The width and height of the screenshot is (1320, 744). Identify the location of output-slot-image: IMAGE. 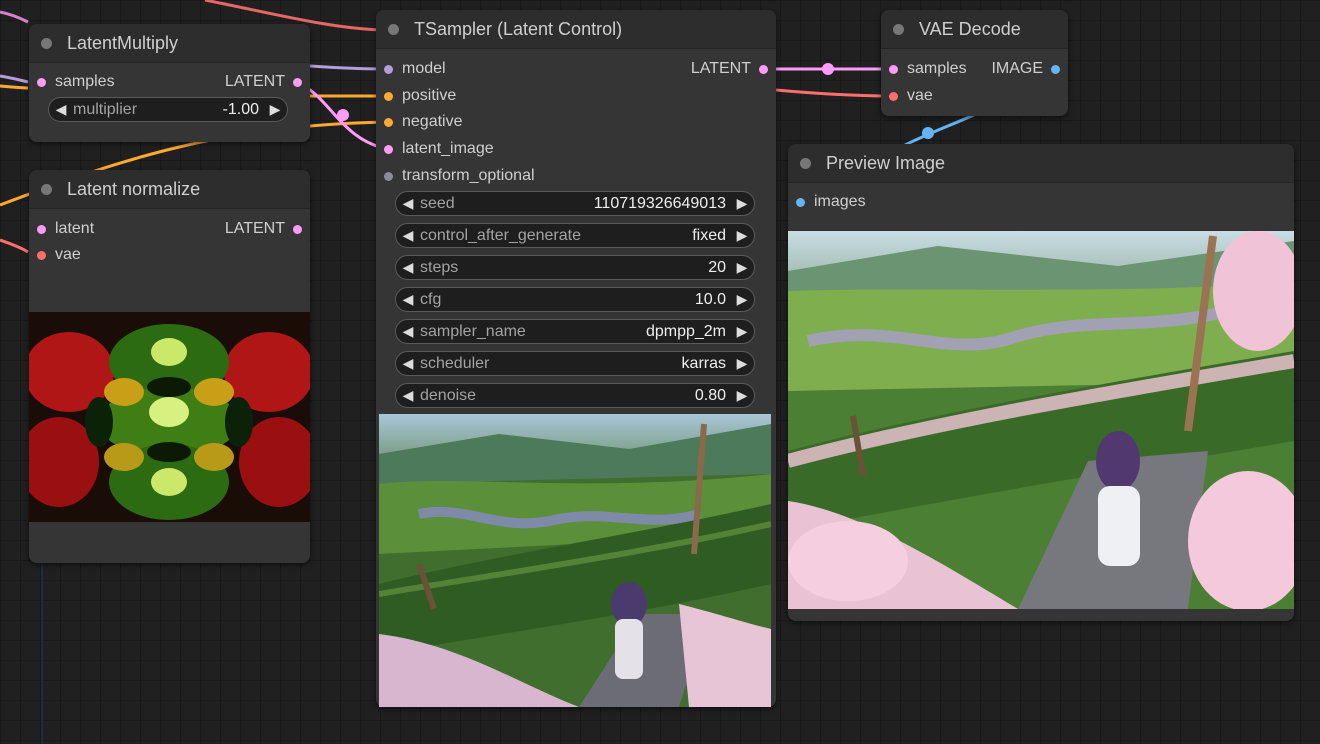
(1025, 69).